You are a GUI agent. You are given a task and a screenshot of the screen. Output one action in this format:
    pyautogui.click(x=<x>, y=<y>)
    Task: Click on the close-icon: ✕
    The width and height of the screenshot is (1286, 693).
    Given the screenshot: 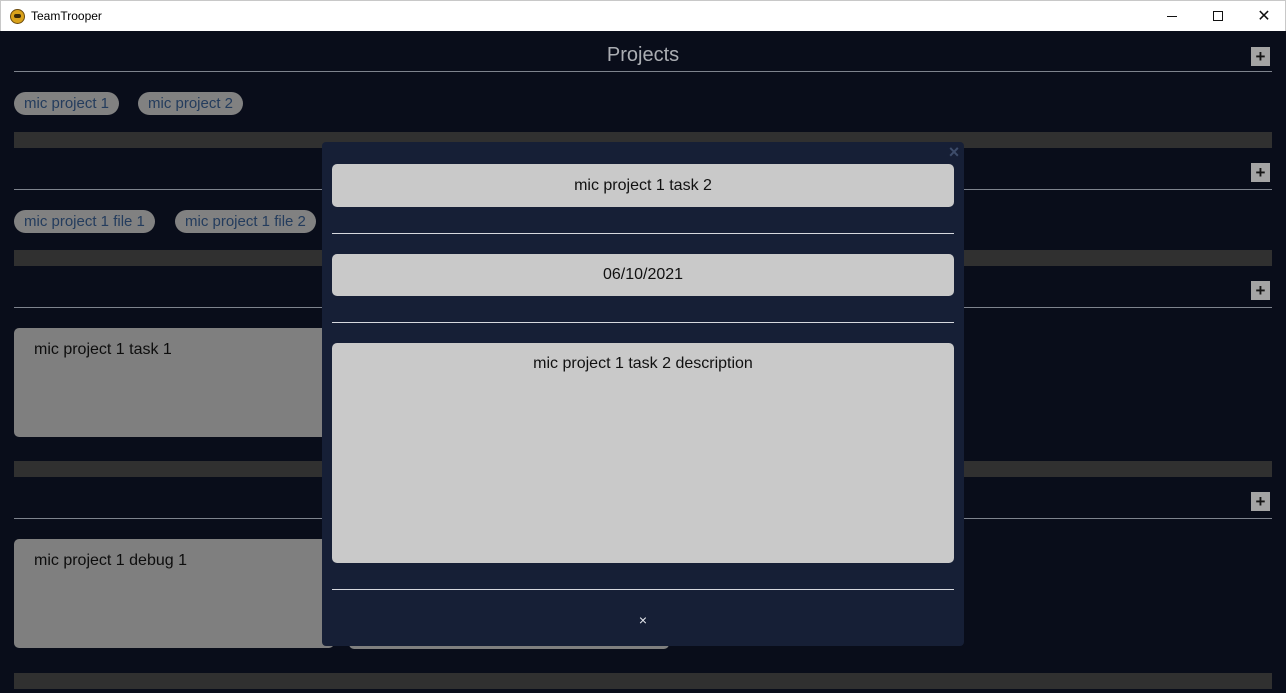 What is the action you would take?
    pyautogui.click(x=1264, y=16)
    